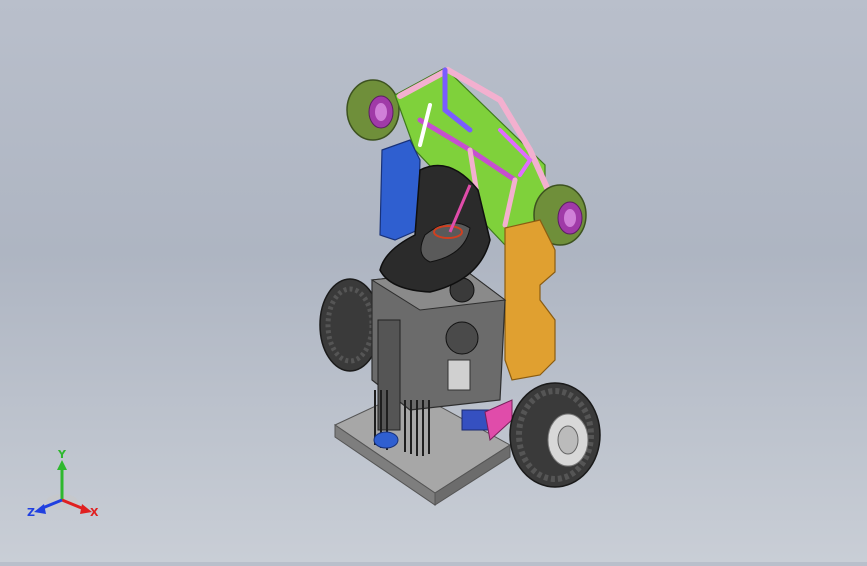  What do you see at coordinates (555, 435) in the screenshot?
I see `front-right-wheel` at bounding box center [555, 435].